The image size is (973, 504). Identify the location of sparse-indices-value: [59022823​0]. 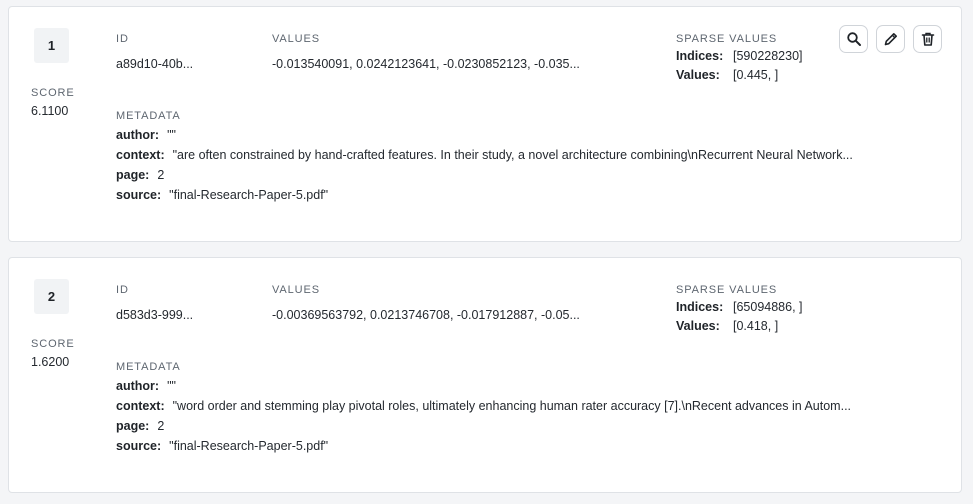
(768, 56).